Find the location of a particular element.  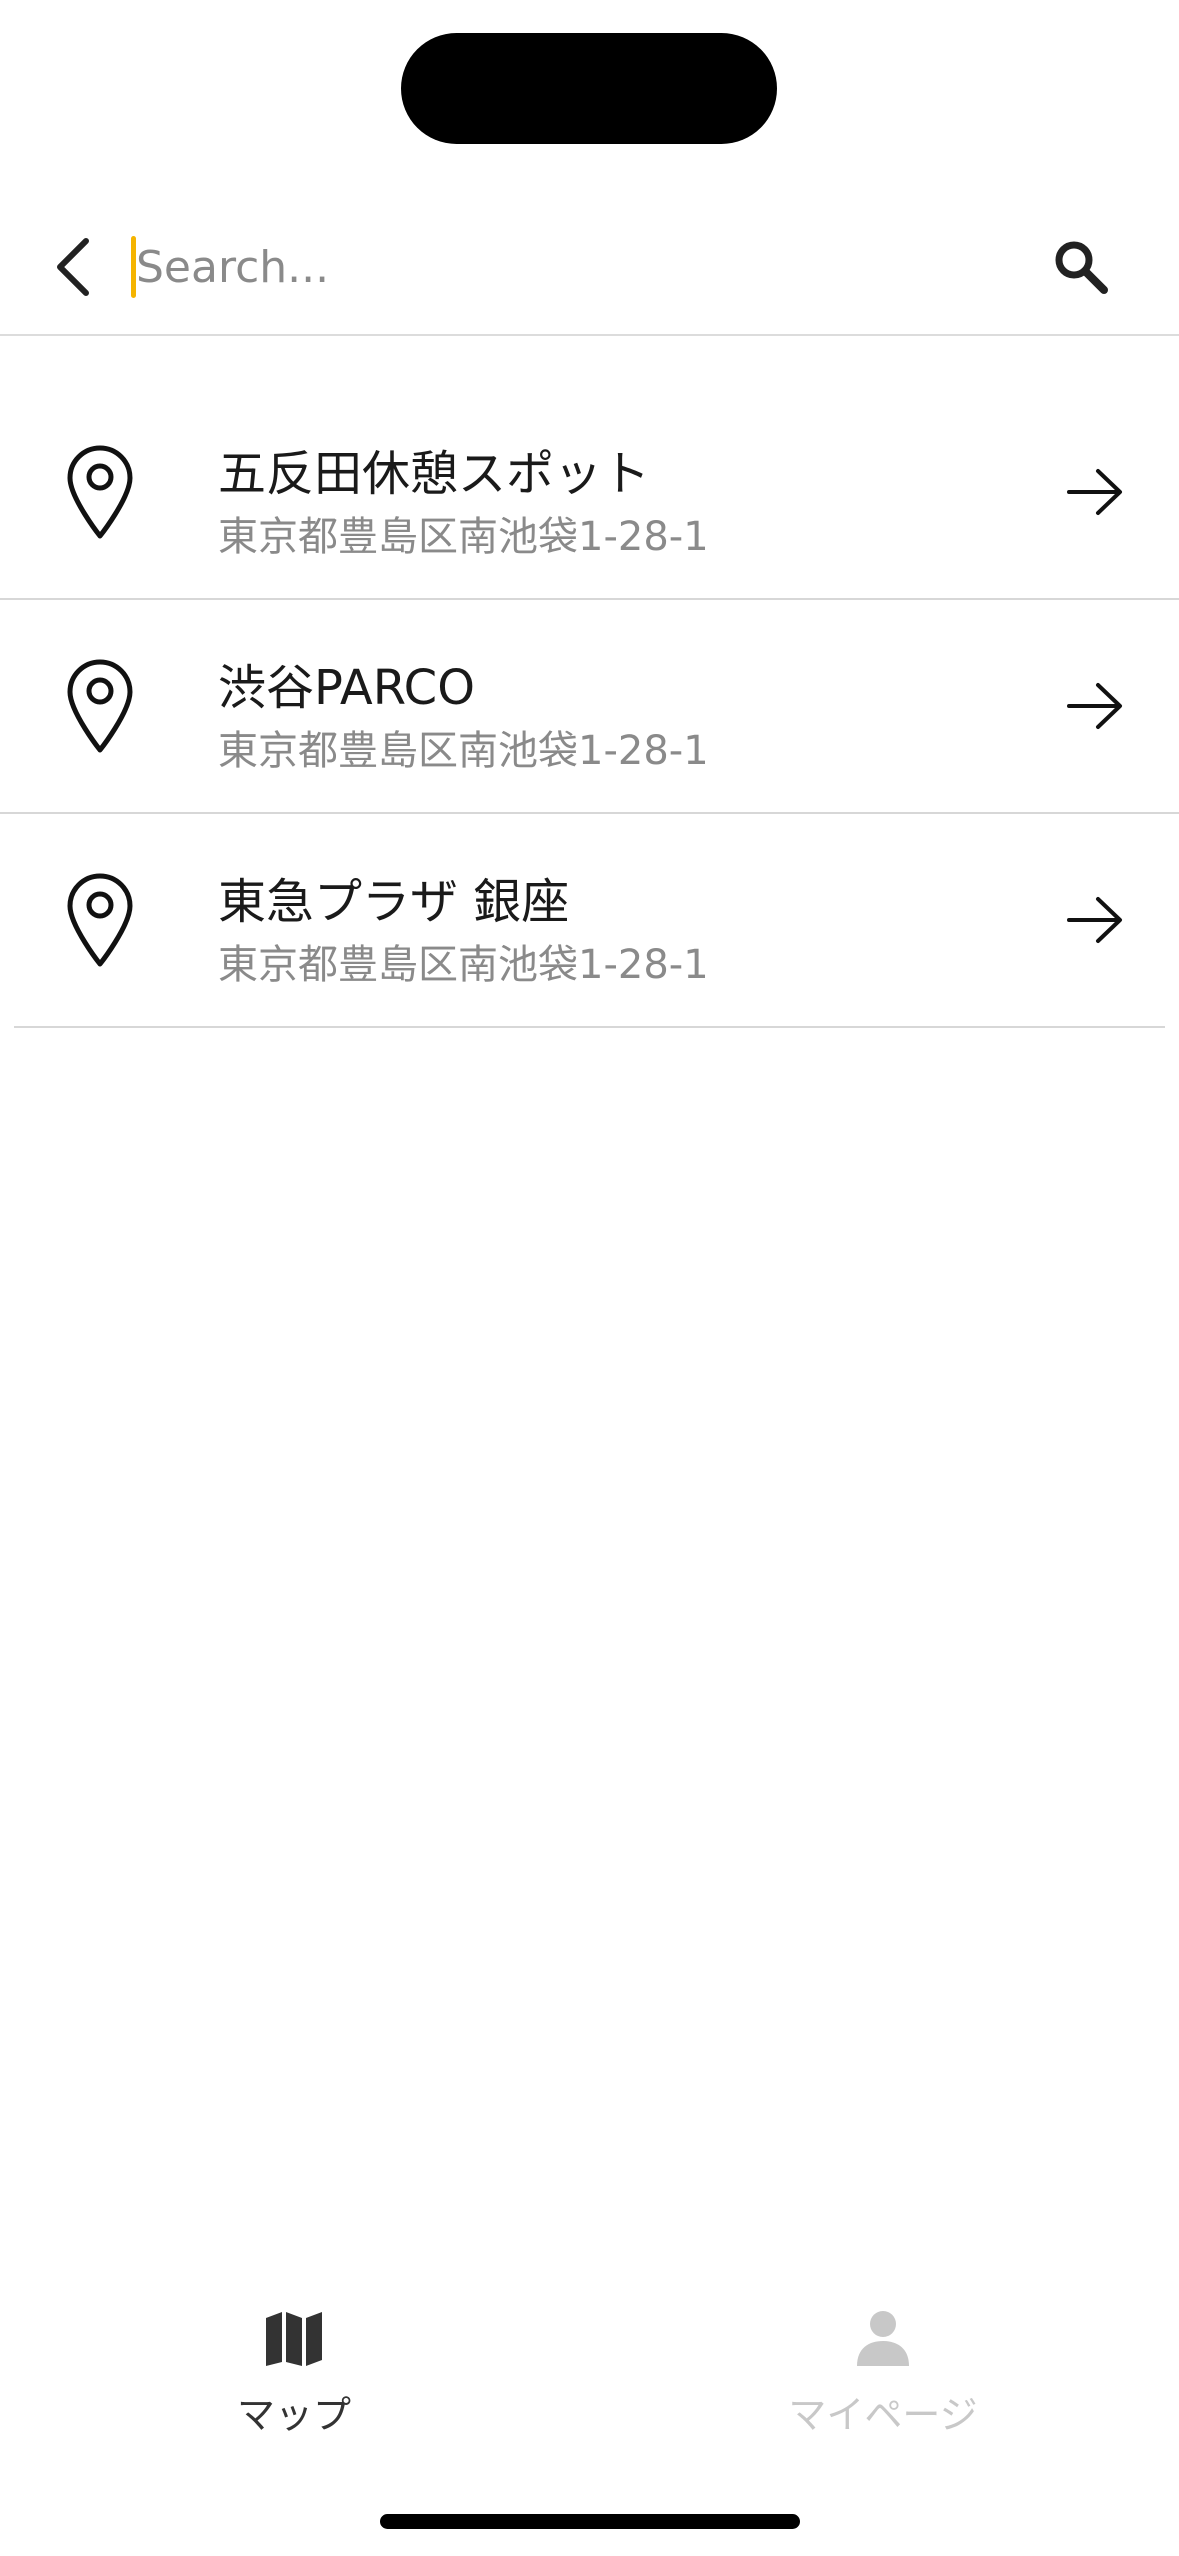

tab-label: マップ is located at coordinates (293, 2415).